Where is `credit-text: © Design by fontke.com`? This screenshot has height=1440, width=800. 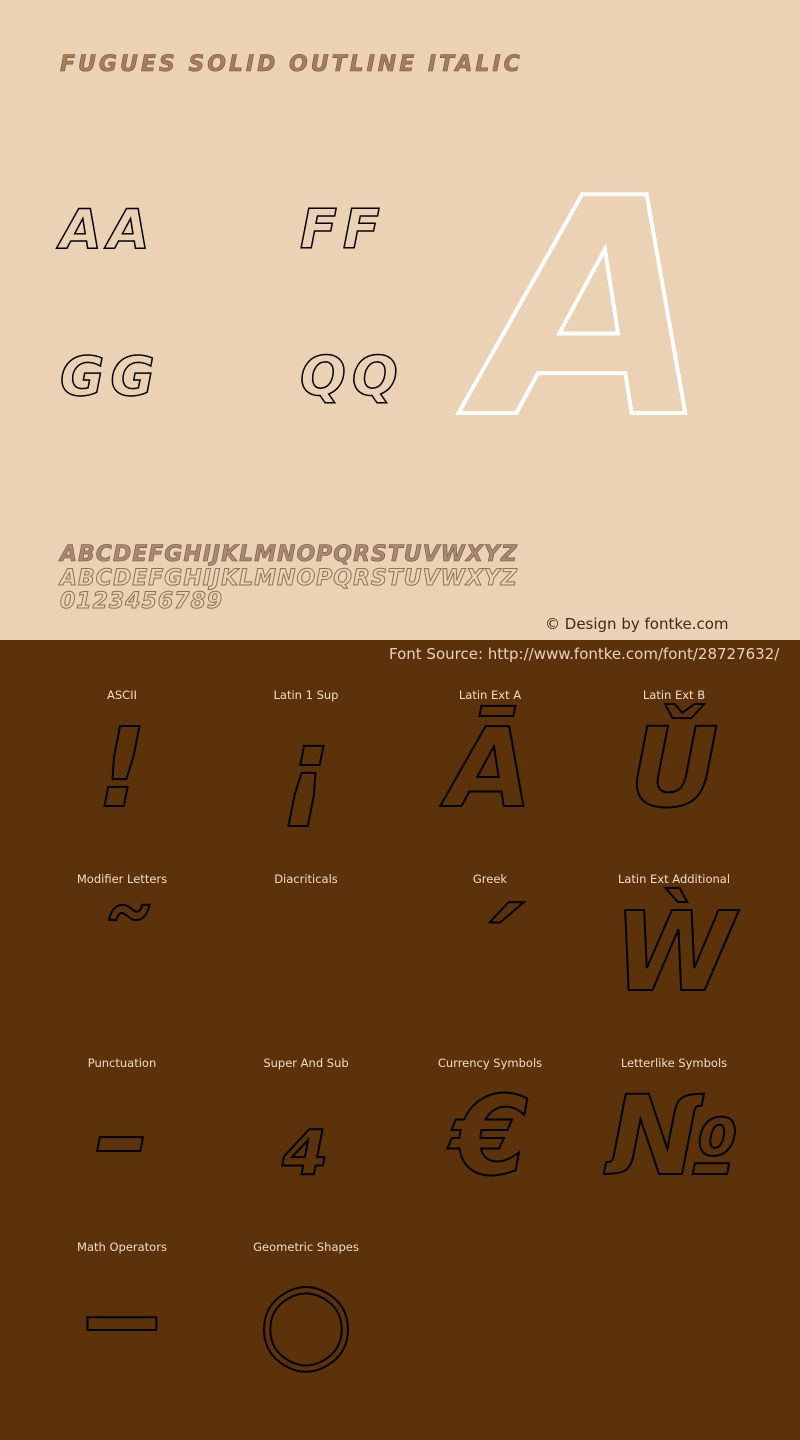 credit-text: © Design by fontke.com is located at coordinates (637, 624).